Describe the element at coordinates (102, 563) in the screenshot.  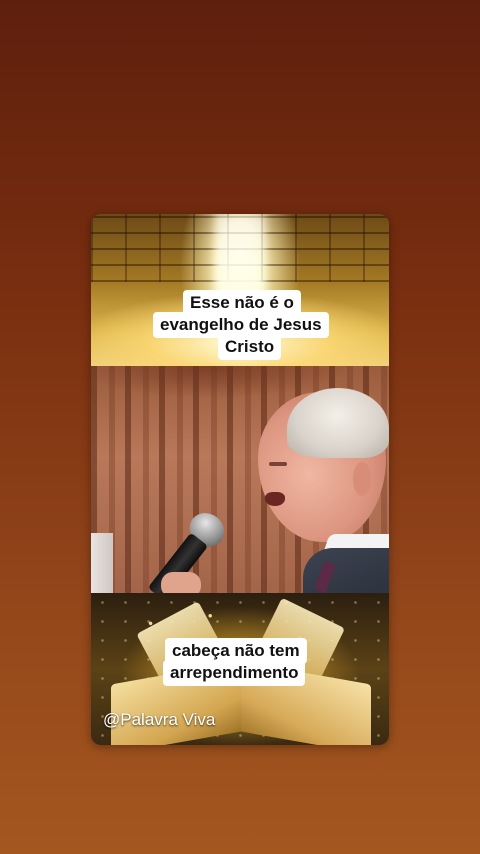
I see `background-wall` at that location.